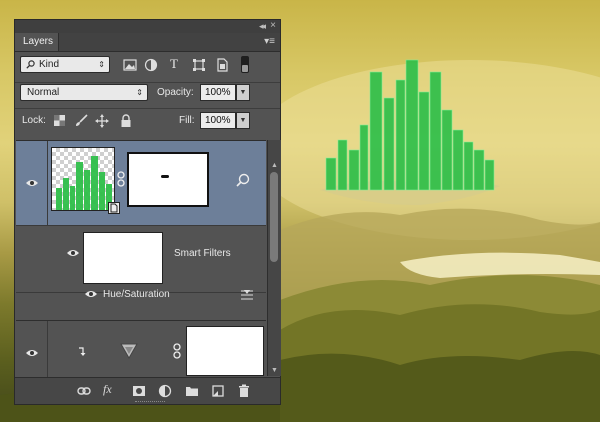 The width and height of the screenshot is (600, 422). I want to click on lock-label: Lock:, so click(34, 120).